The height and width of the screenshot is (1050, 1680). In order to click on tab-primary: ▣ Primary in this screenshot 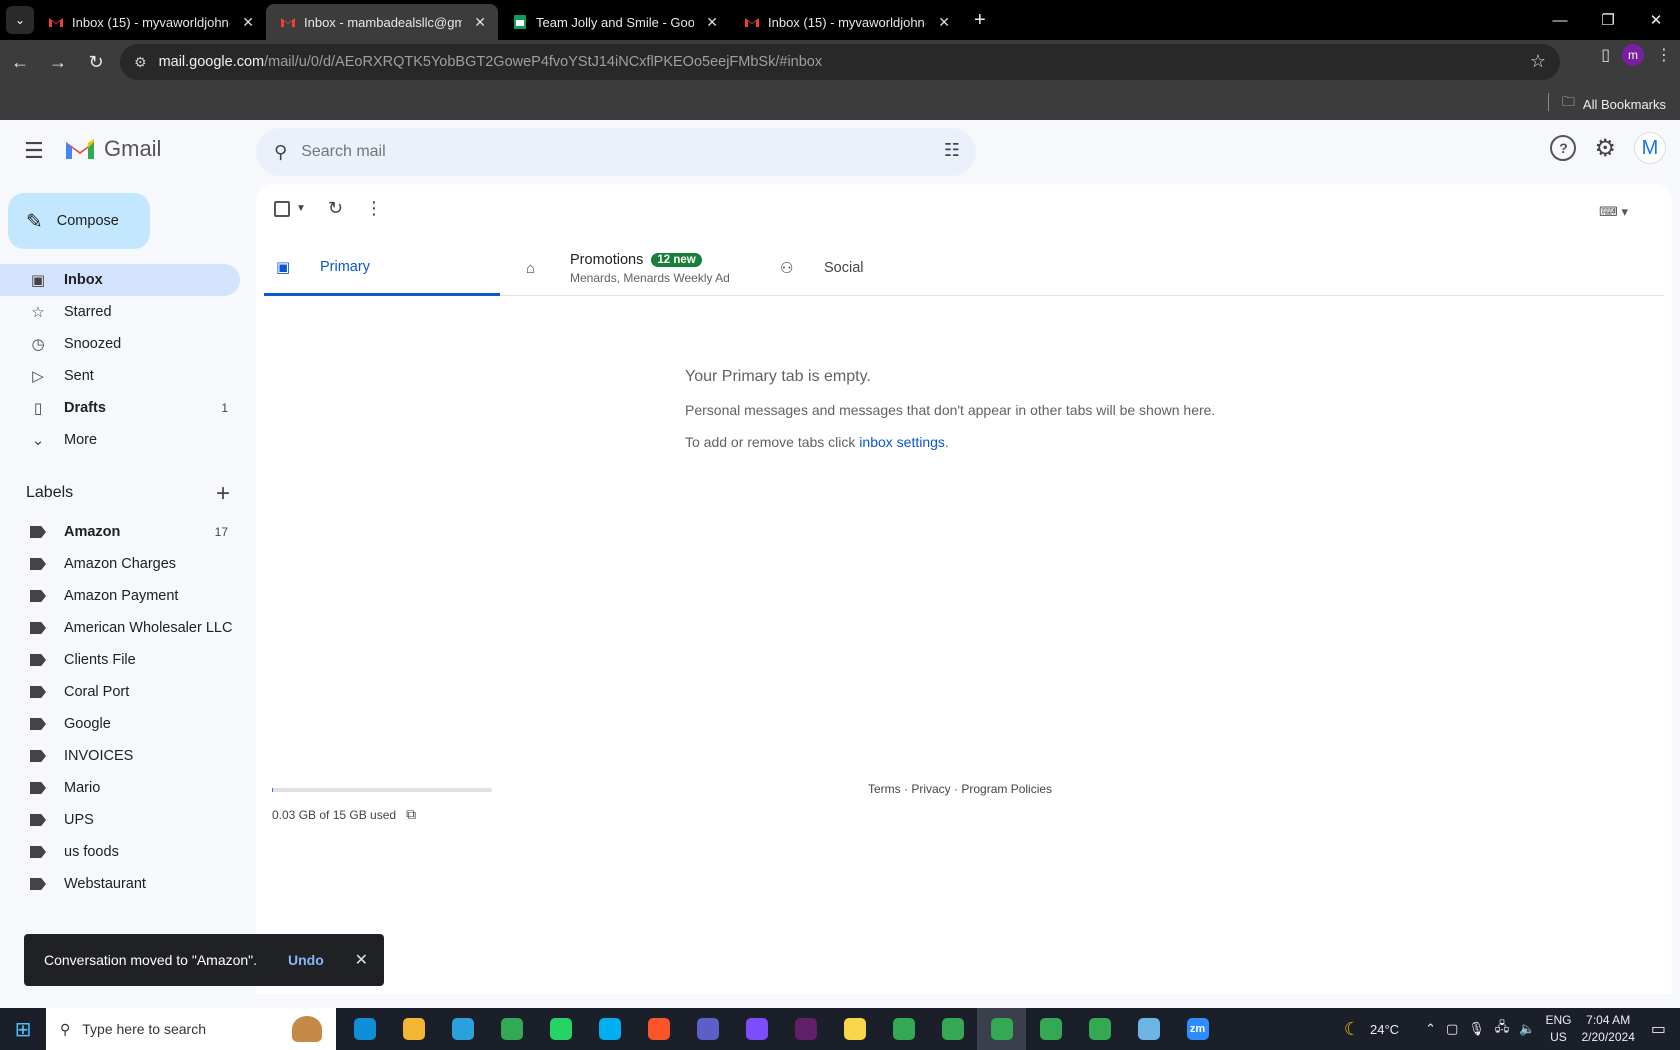, I will do `click(382, 268)`.